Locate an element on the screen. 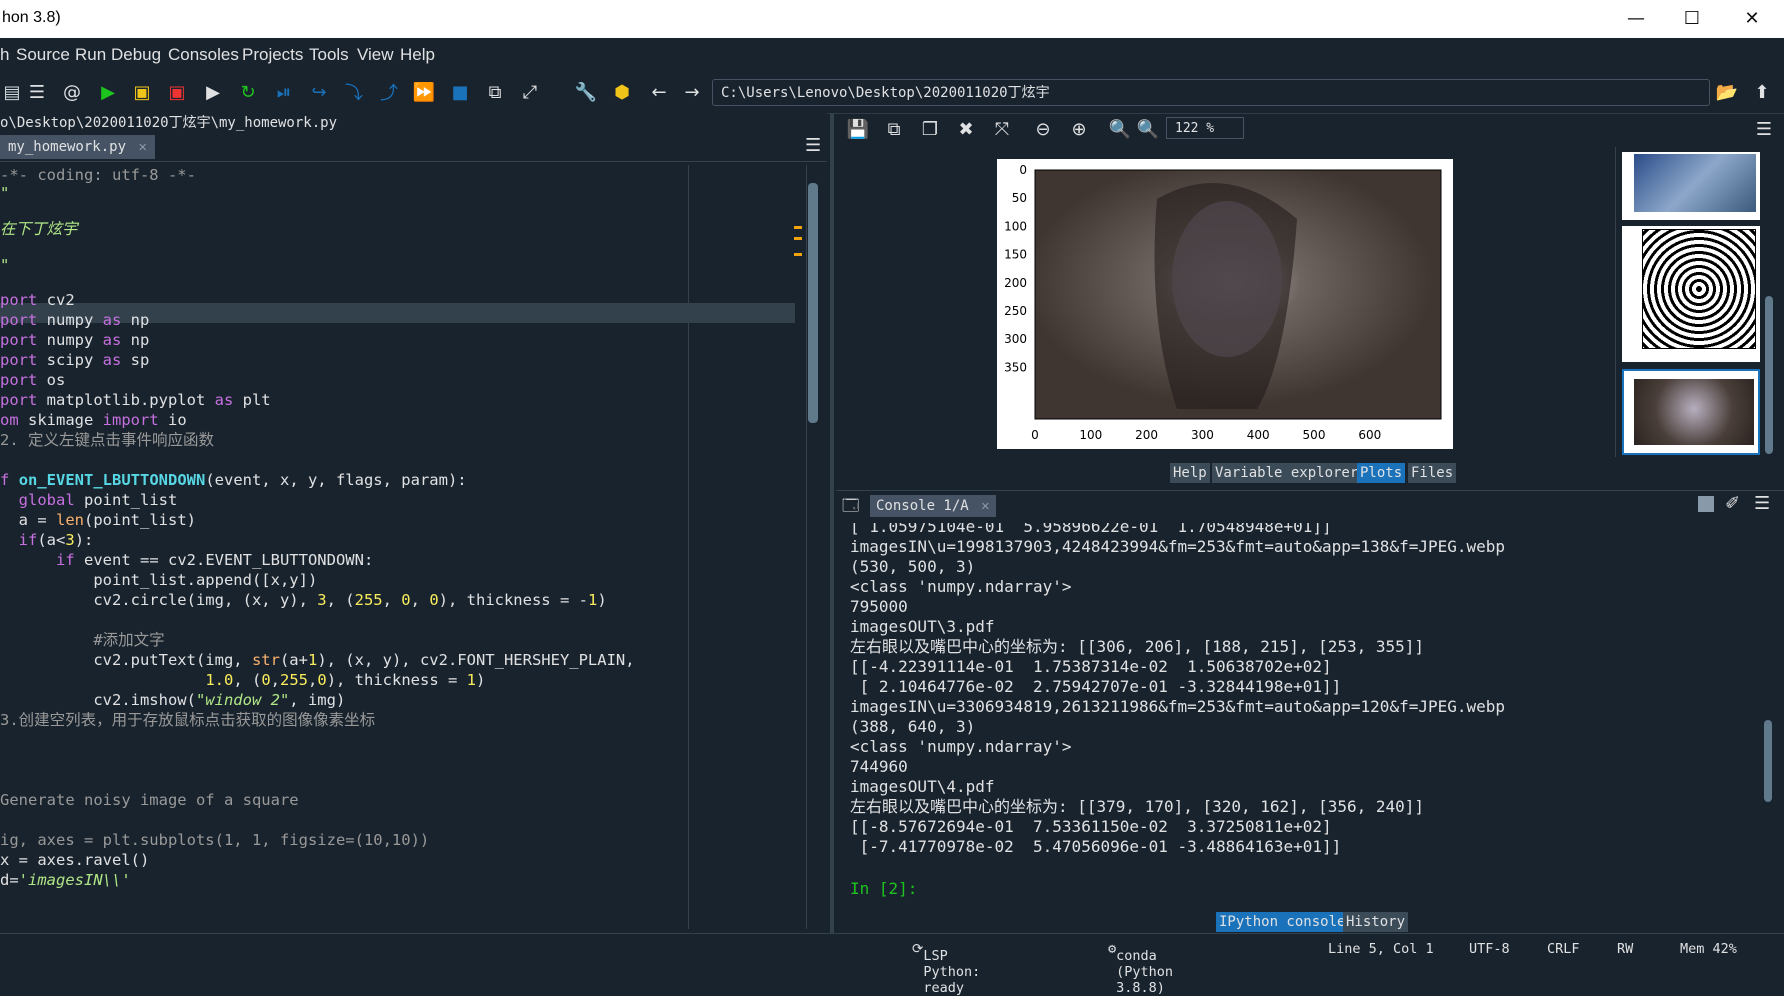 The image size is (1784, 996). tab-plots: Plots is located at coordinates (1381, 473).